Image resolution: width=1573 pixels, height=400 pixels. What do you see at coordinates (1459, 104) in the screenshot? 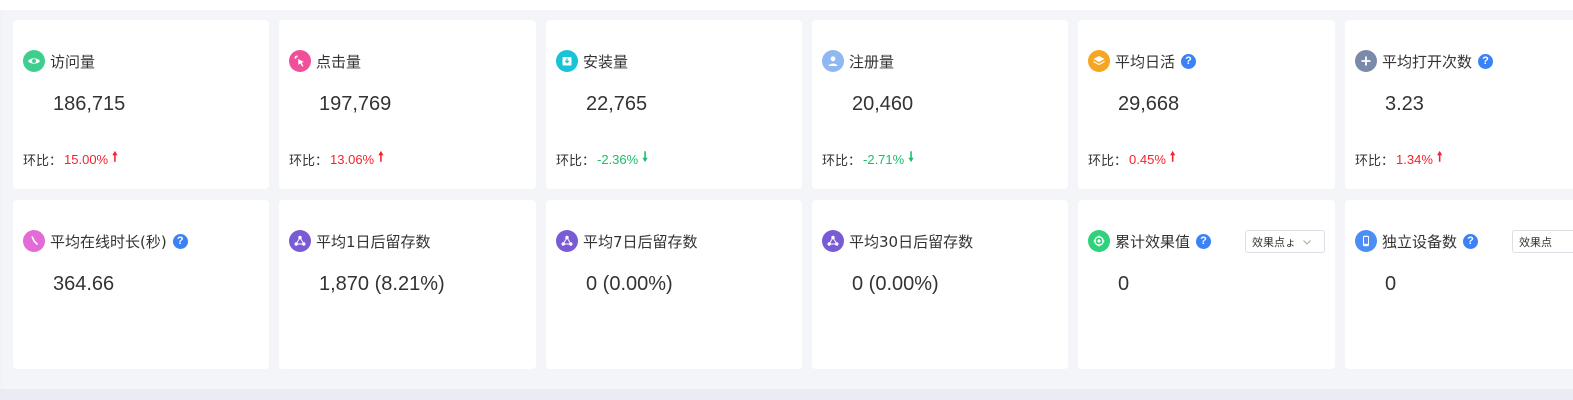
I see `metric-card-avg-opens: 平均打开次数 ? 3.23 环比： 1.34% 🠕` at bounding box center [1459, 104].